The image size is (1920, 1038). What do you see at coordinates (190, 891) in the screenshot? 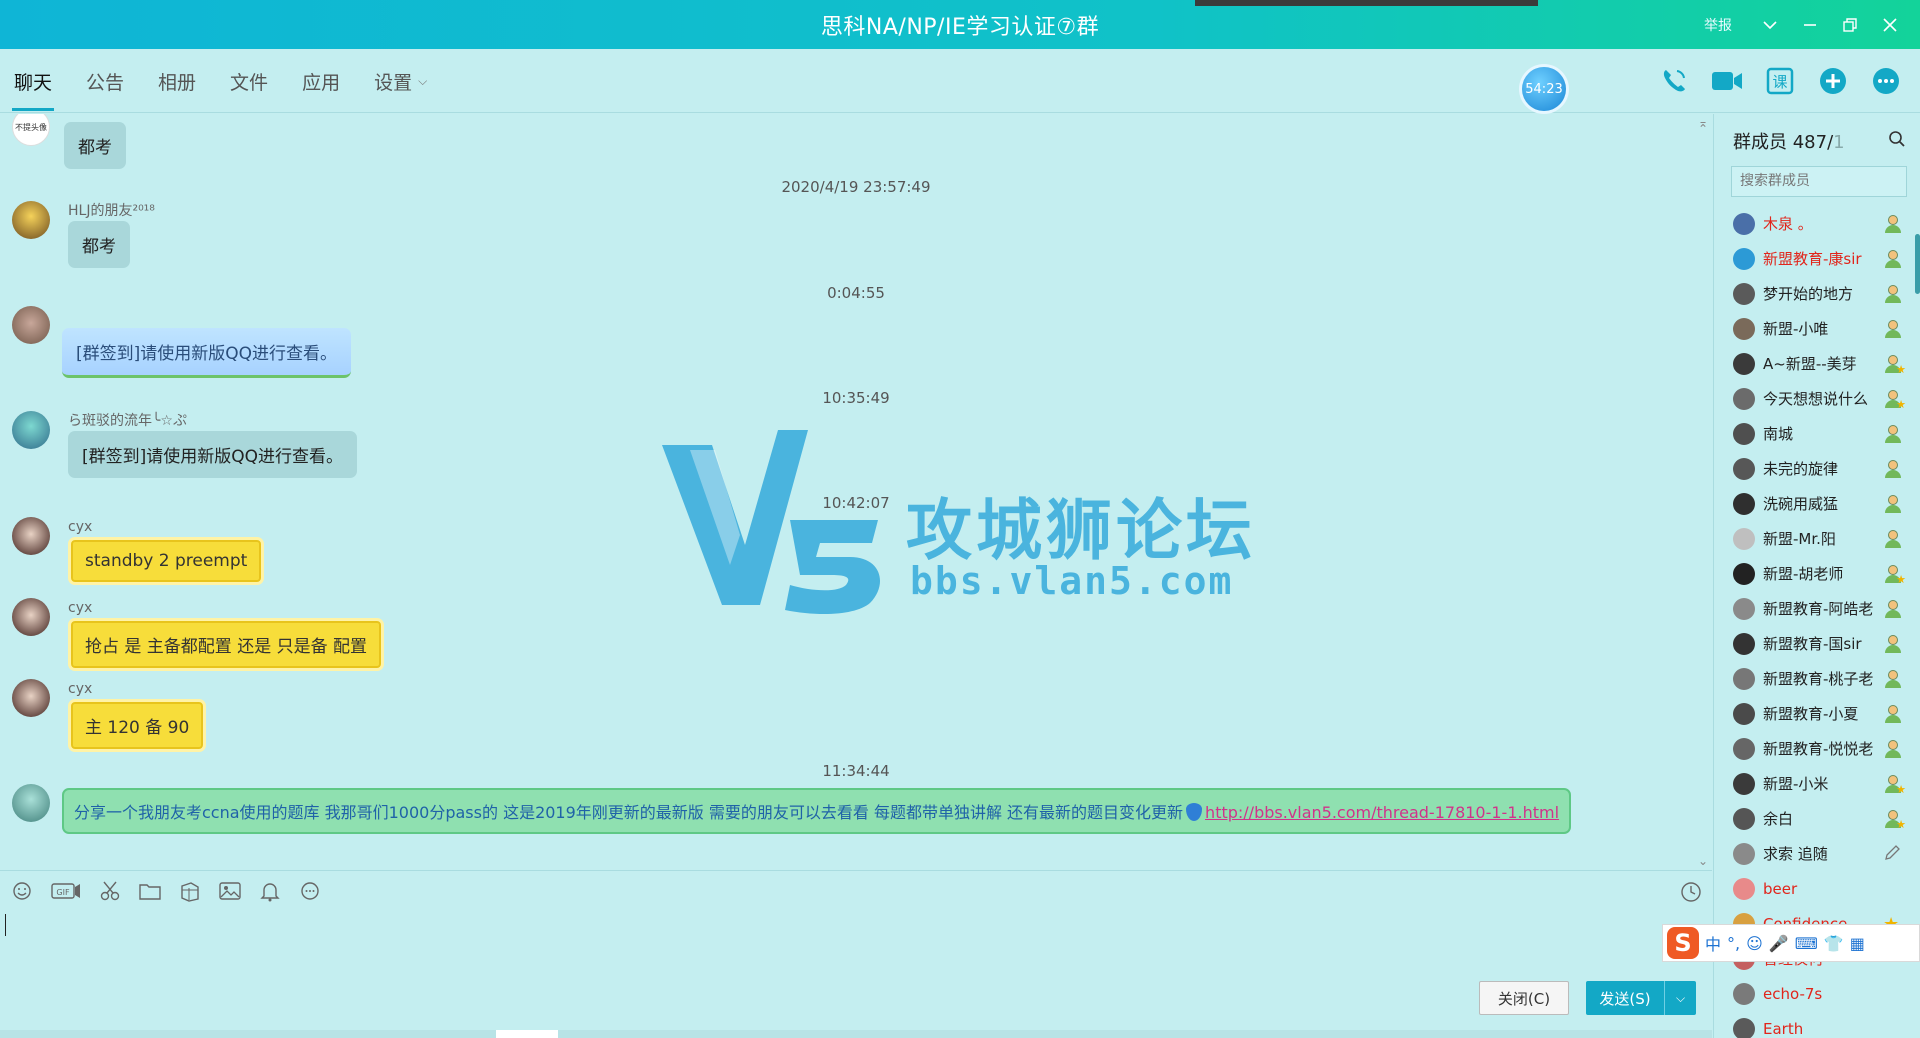
I see `screenshot-icon` at bounding box center [190, 891].